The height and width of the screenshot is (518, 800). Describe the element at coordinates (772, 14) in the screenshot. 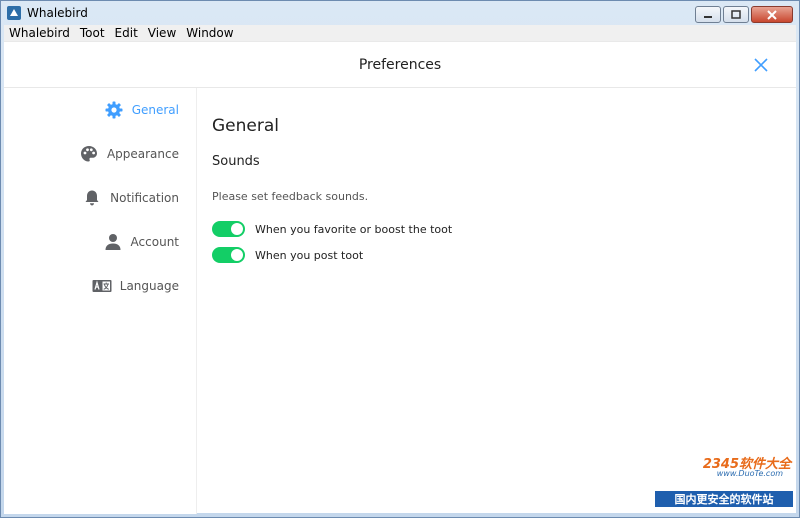

I see `close-window-button` at that location.